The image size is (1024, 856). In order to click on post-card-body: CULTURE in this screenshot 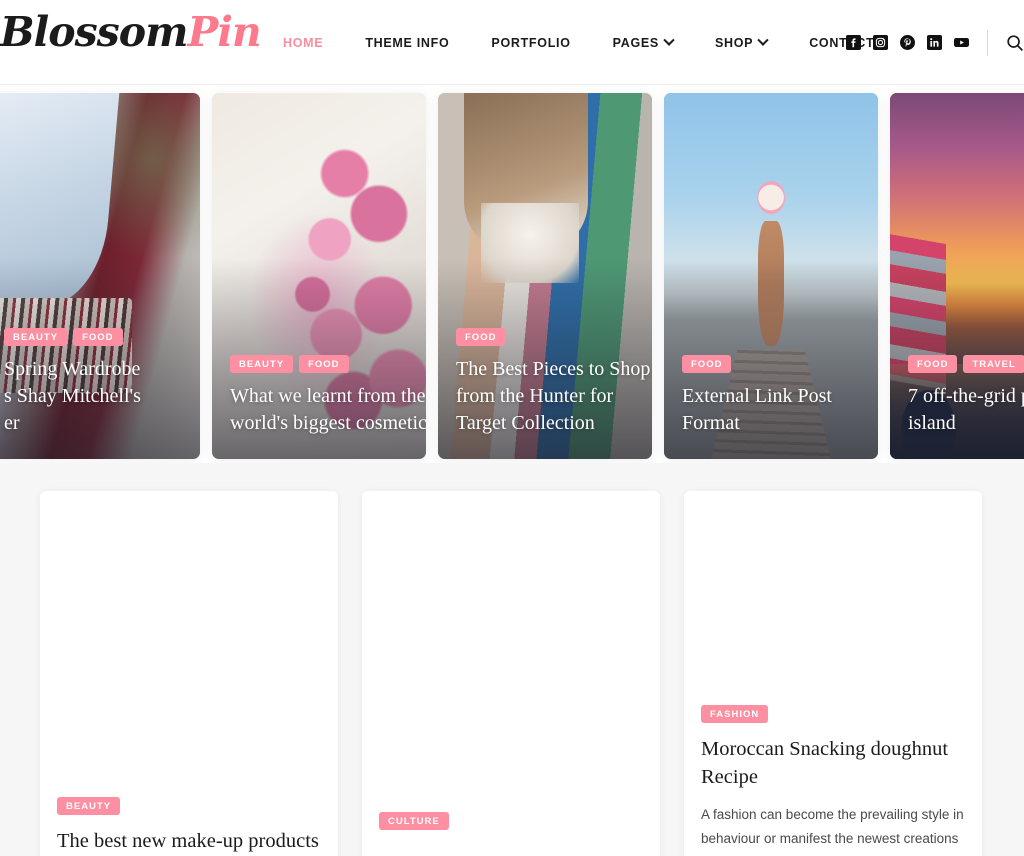, I will do `click(511, 813)`.